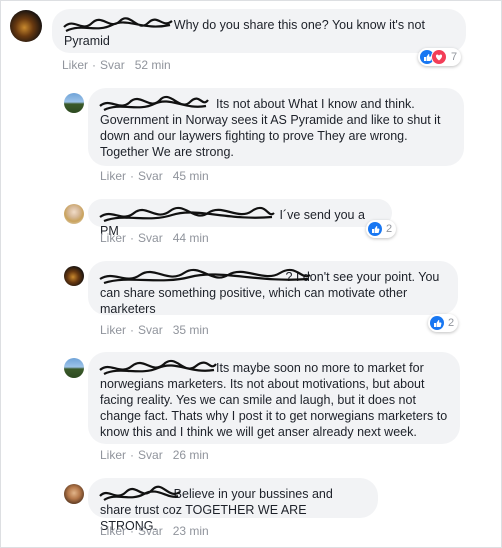 The image size is (502, 548). I want to click on comment-author-link: Parvin Rhamunde, so click(118, 25).